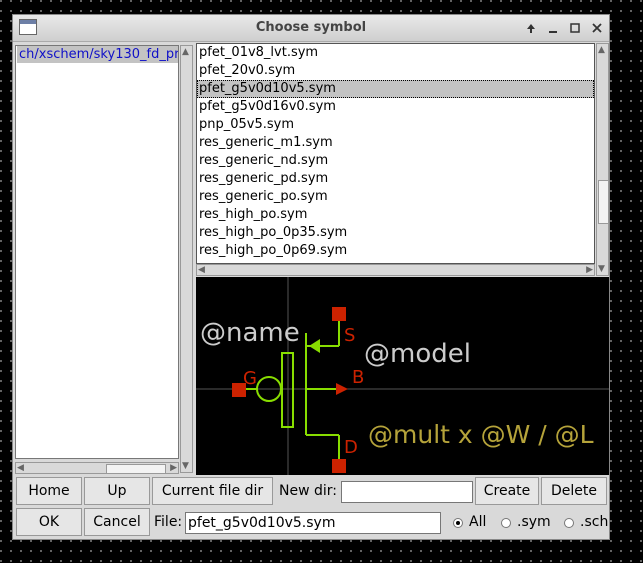 Image resolution: width=643 pixels, height=563 pixels. I want to click on home-button: Home, so click(49, 491).